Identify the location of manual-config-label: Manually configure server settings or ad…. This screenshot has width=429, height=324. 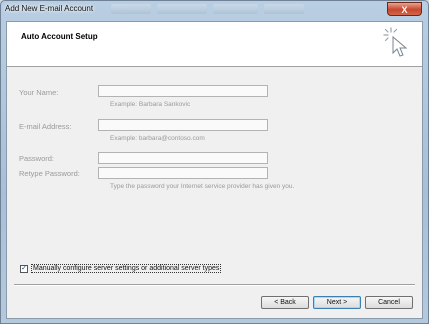
(126, 268).